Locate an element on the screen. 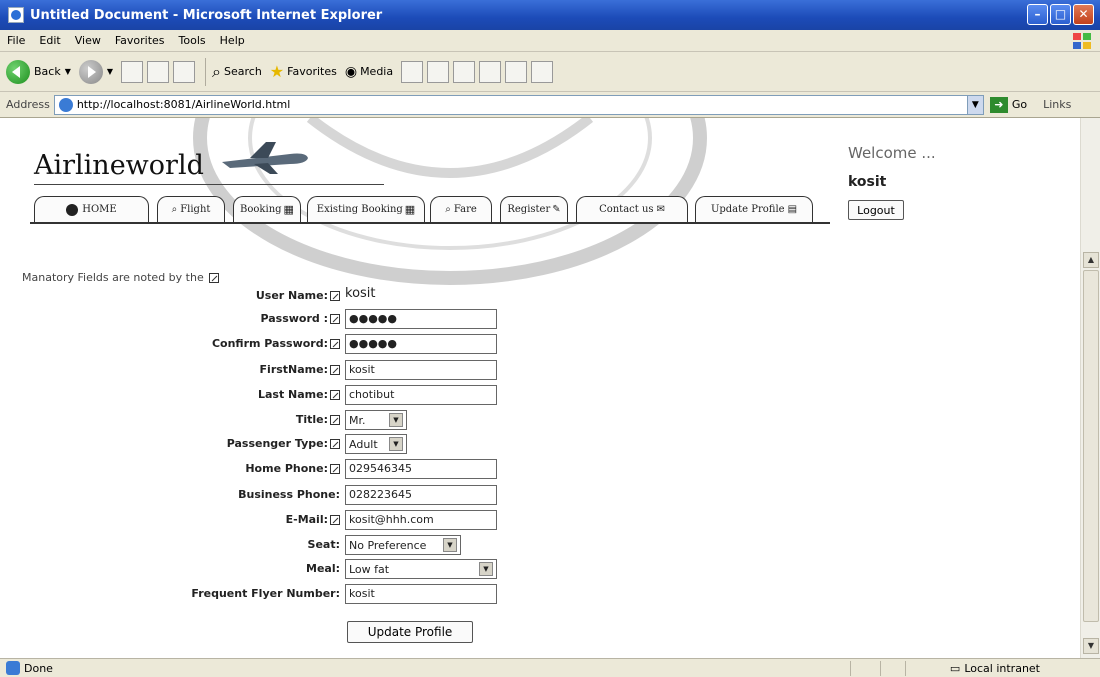 The height and width of the screenshot is (677, 1100). zone-text: Local intranet is located at coordinates (1002, 668).